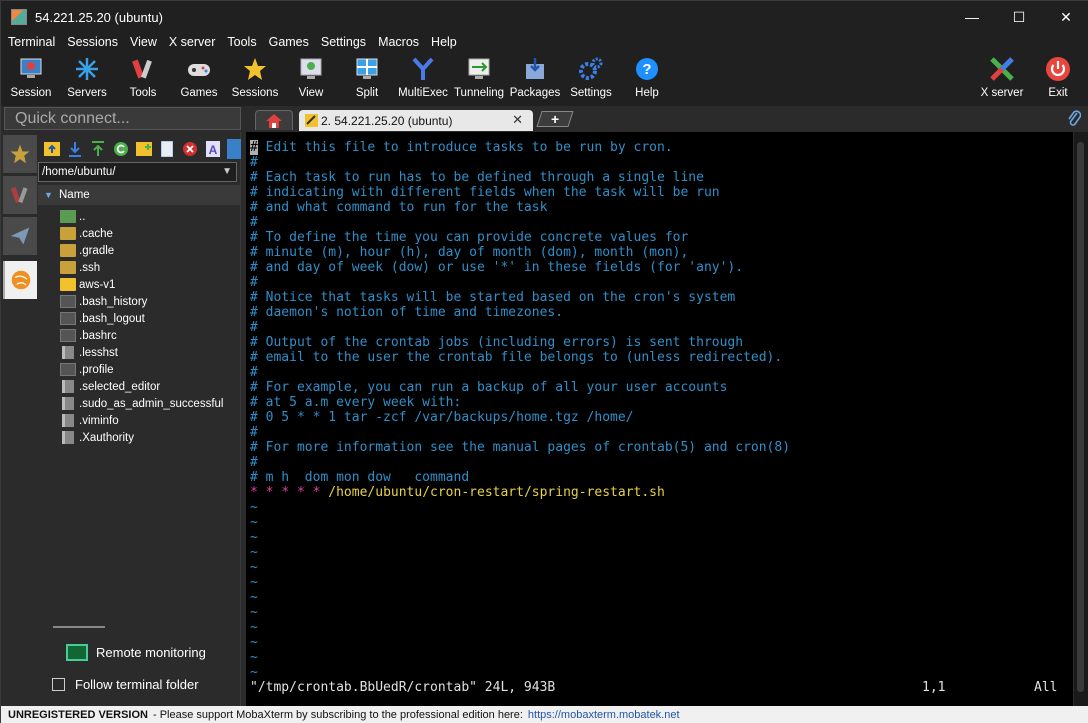 This screenshot has height=723, width=1088. What do you see at coordinates (103, 301) in the screenshot?
I see `file-list-item: .bash_history` at bounding box center [103, 301].